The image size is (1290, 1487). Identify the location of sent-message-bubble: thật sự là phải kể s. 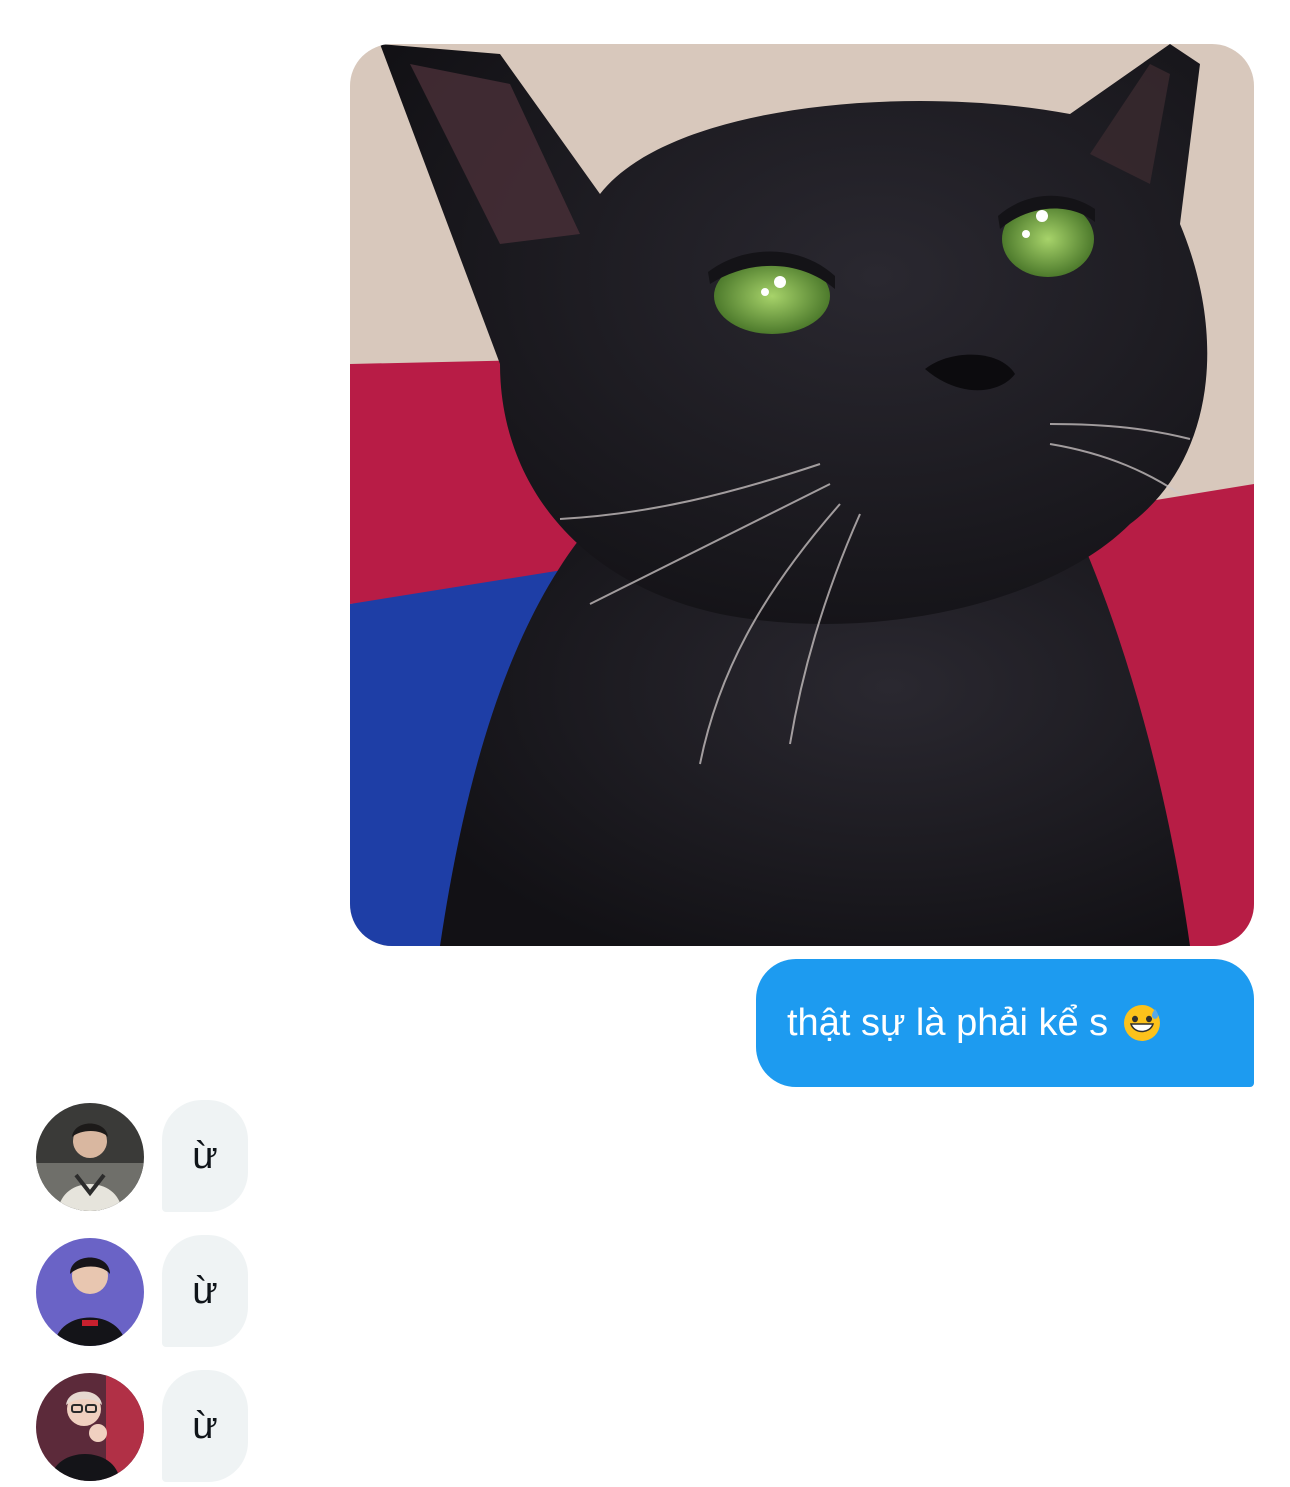
(1005, 1023).